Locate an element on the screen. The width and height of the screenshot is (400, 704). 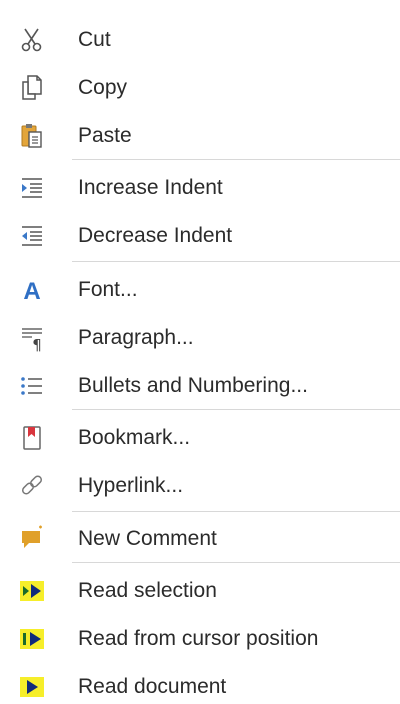
bookmark-icon is located at coordinates (32, 438).